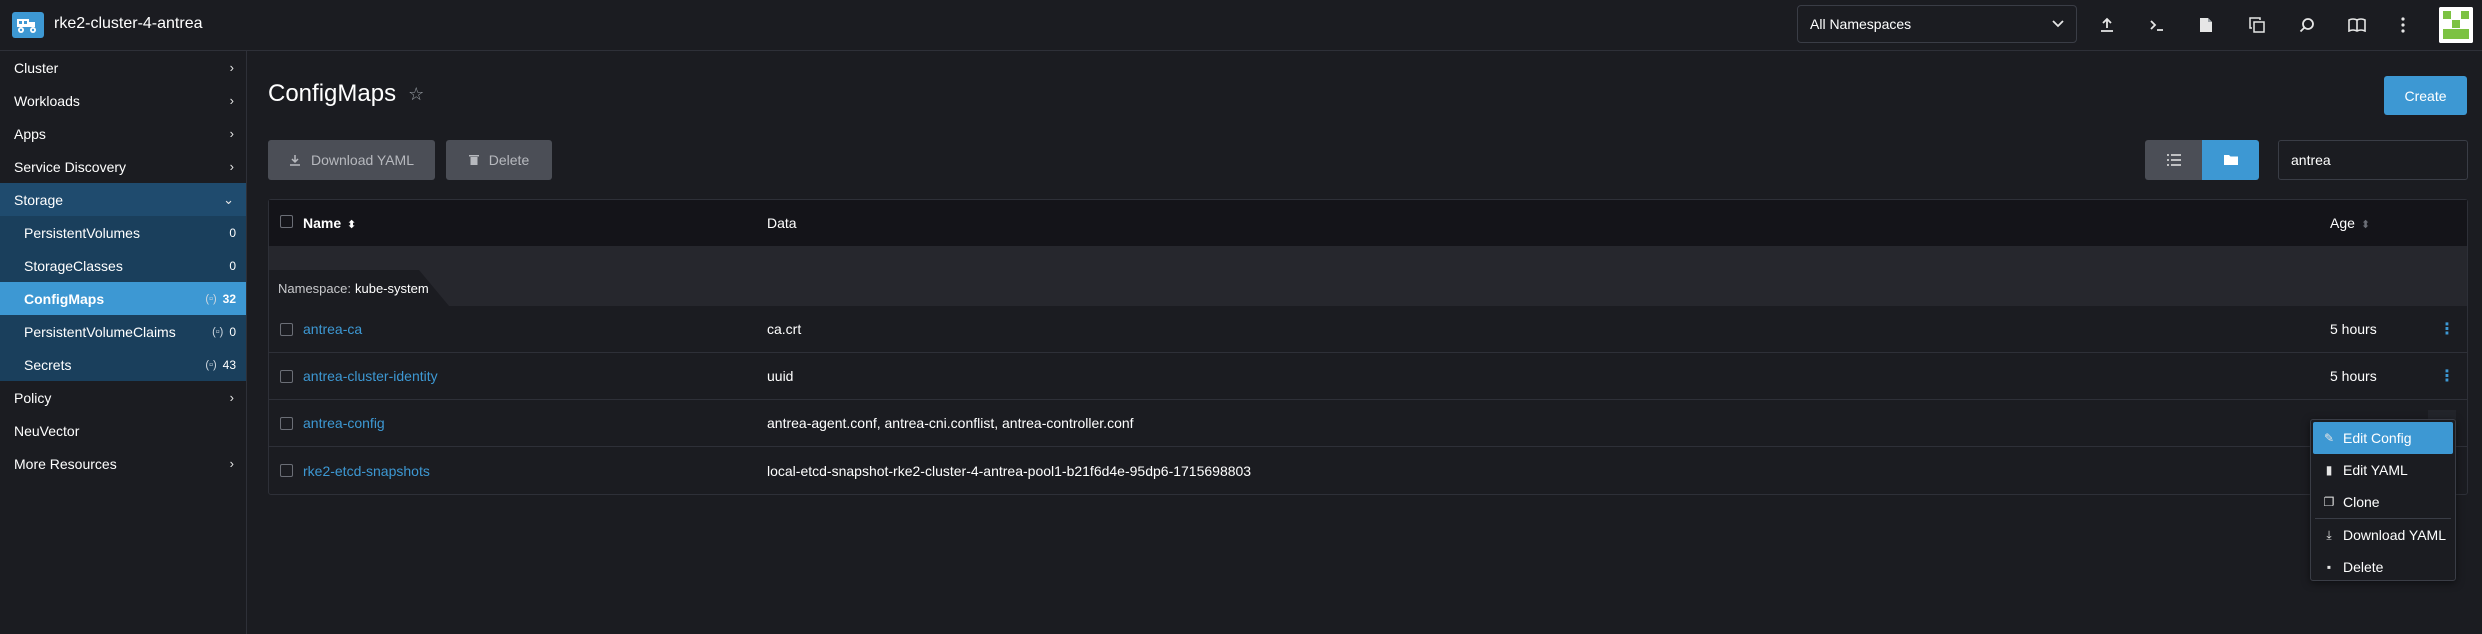 The width and height of the screenshot is (2482, 634). What do you see at coordinates (351, 160) in the screenshot?
I see `download-yaml-button: Download YAML` at bounding box center [351, 160].